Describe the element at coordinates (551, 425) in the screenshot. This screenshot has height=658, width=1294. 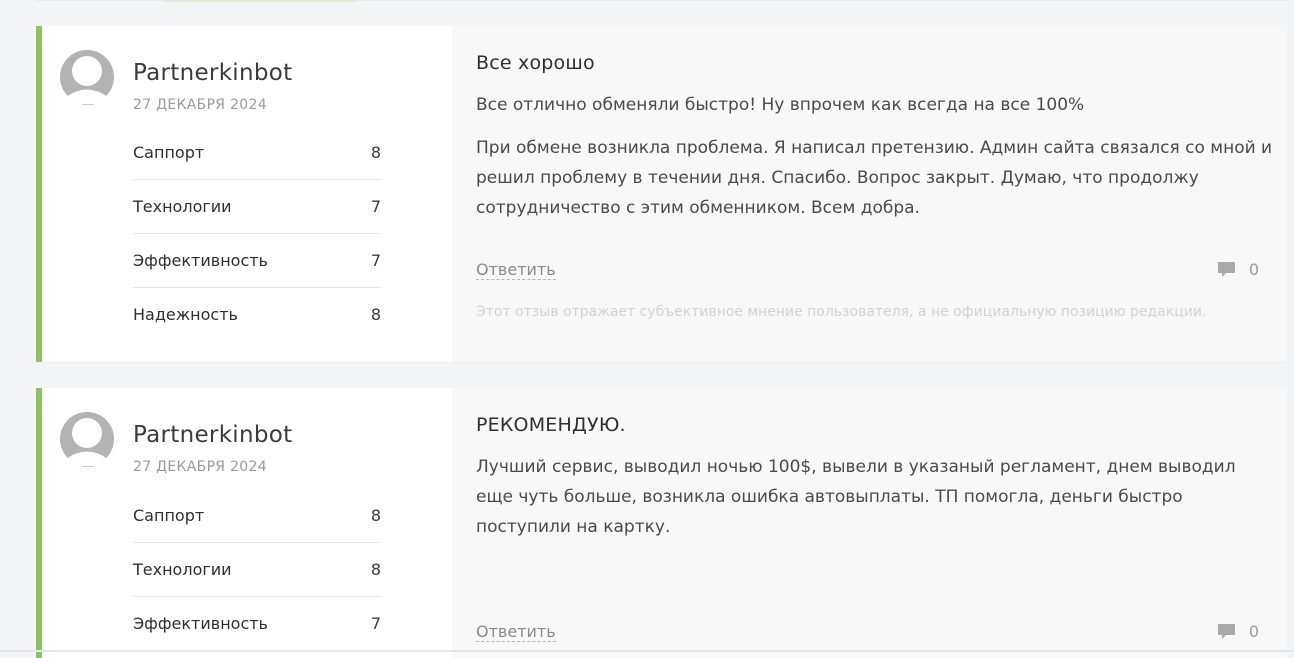
I see `review-title: РЕКОМЕНДУЮ.` at that location.